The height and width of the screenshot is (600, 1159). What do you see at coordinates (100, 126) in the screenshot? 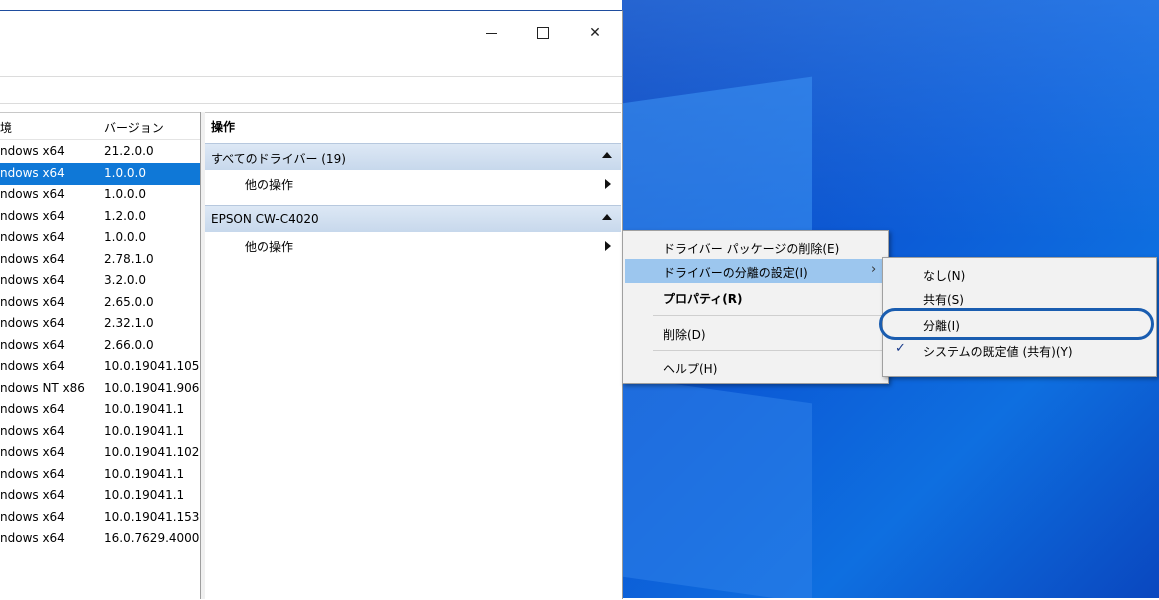
I see `driver-list-header: 境 バージョン` at bounding box center [100, 126].